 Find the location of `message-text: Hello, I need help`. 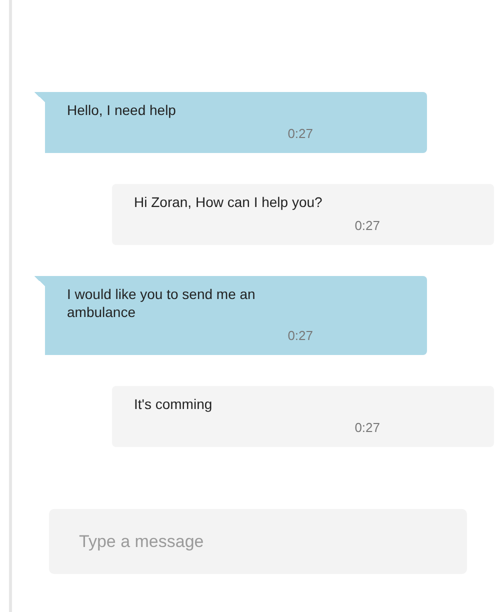

message-text: Hello, I need help is located at coordinates (122, 110).